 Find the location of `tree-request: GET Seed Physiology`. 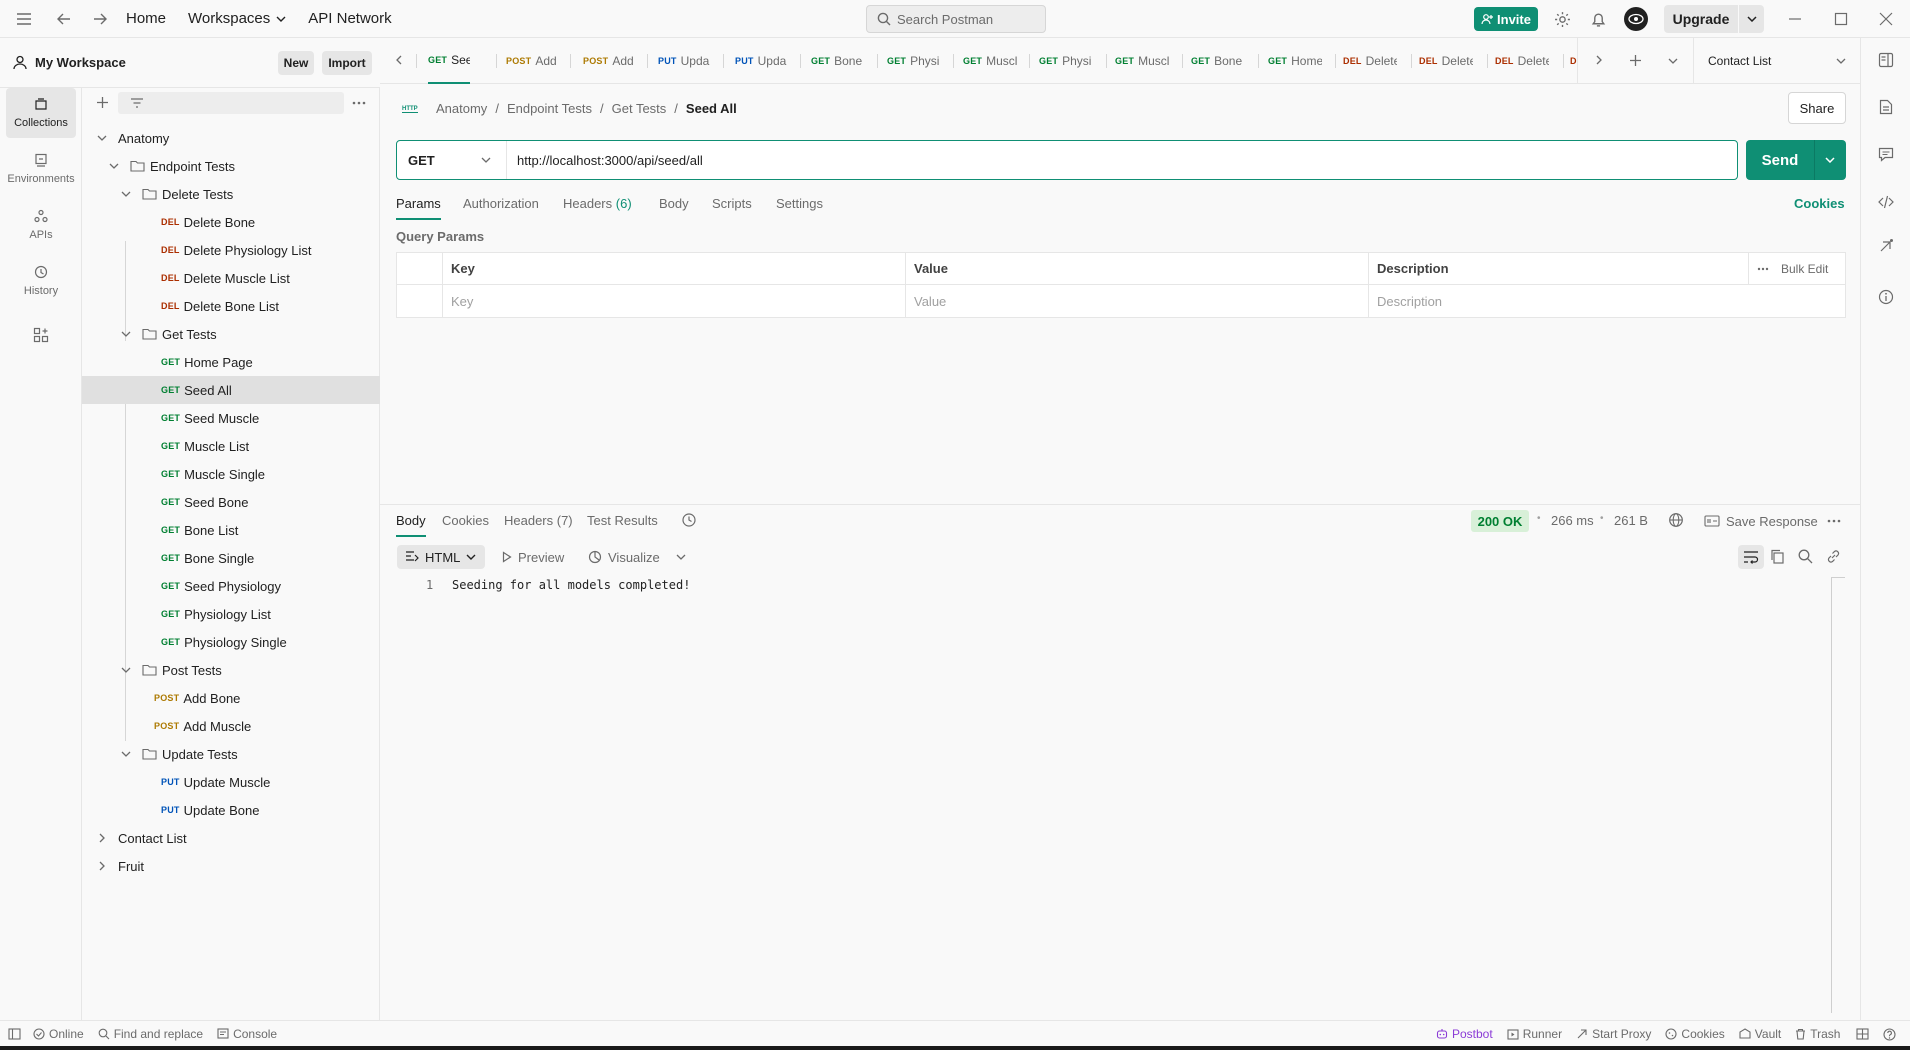

tree-request: GET Seed Physiology is located at coordinates (231, 586).